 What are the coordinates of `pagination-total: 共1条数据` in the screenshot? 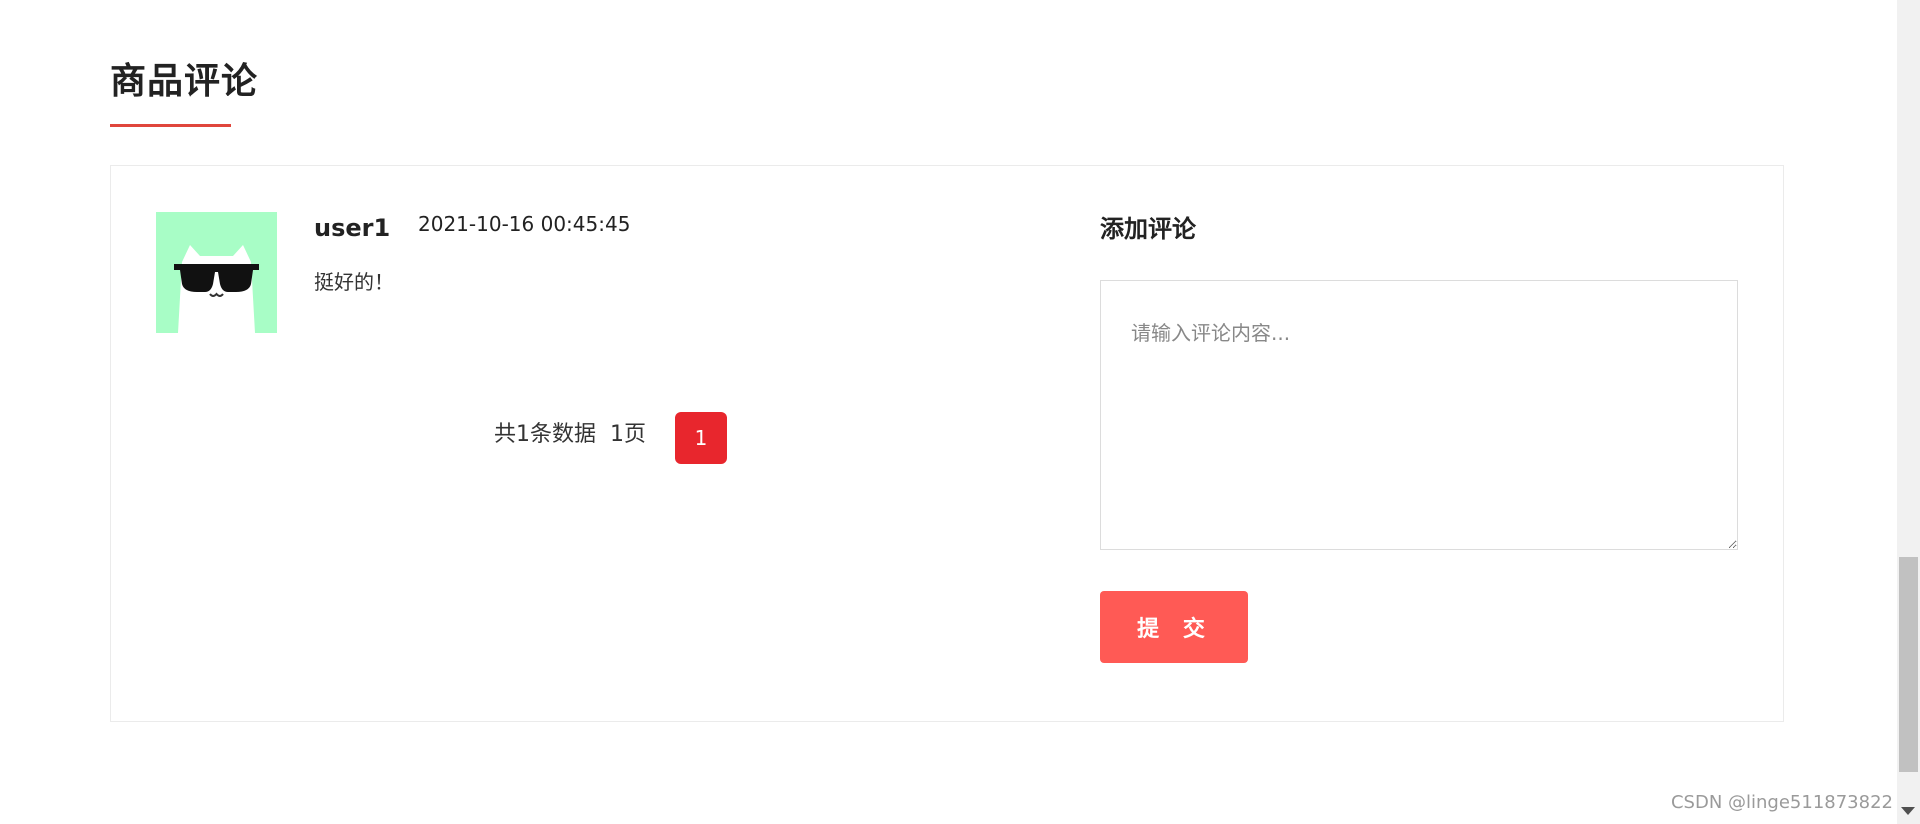 It's located at (545, 434).